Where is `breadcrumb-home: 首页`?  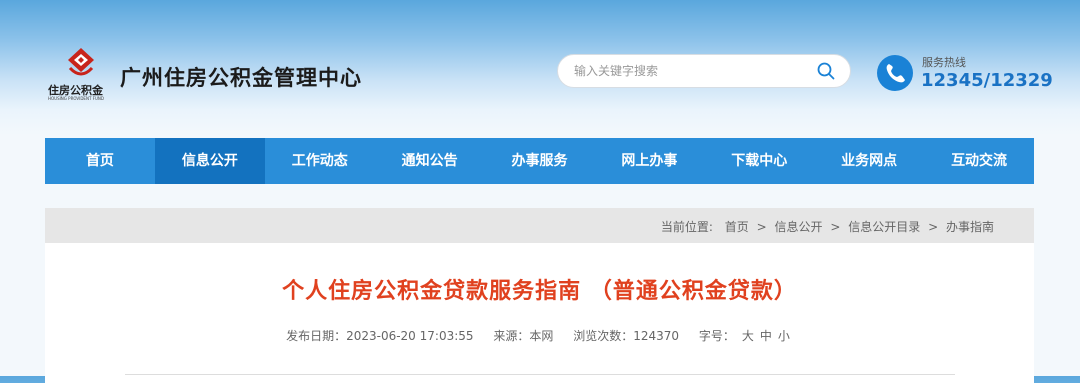 breadcrumb-home: 首页 is located at coordinates (737, 227).